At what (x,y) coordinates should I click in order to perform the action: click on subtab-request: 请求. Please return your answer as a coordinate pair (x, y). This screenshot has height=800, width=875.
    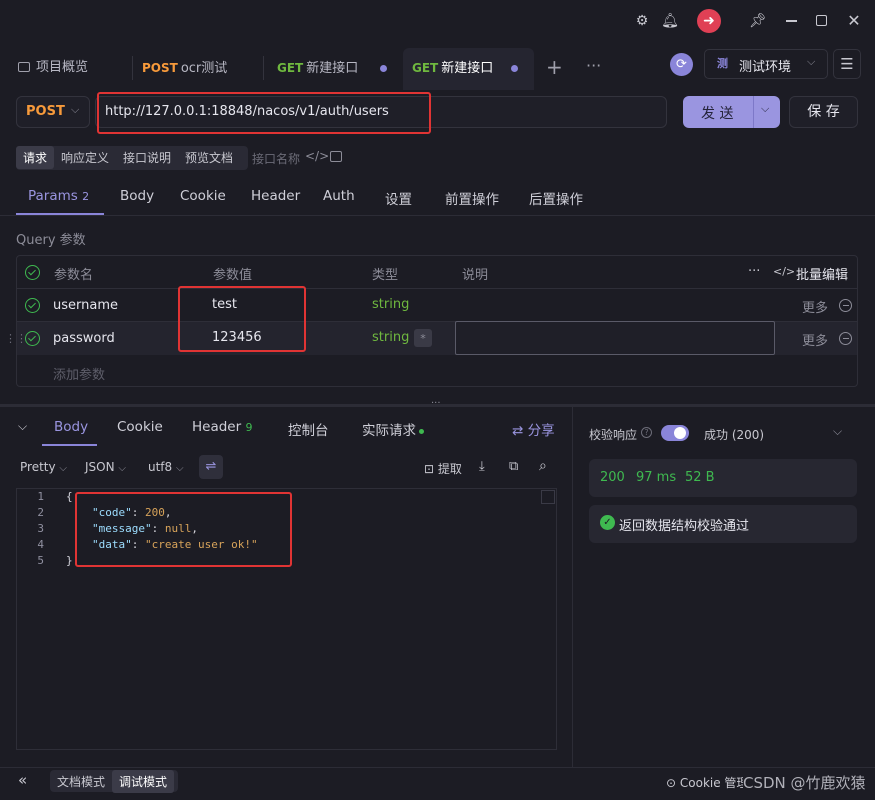
    Looking at the image, I should click on (35, 157).